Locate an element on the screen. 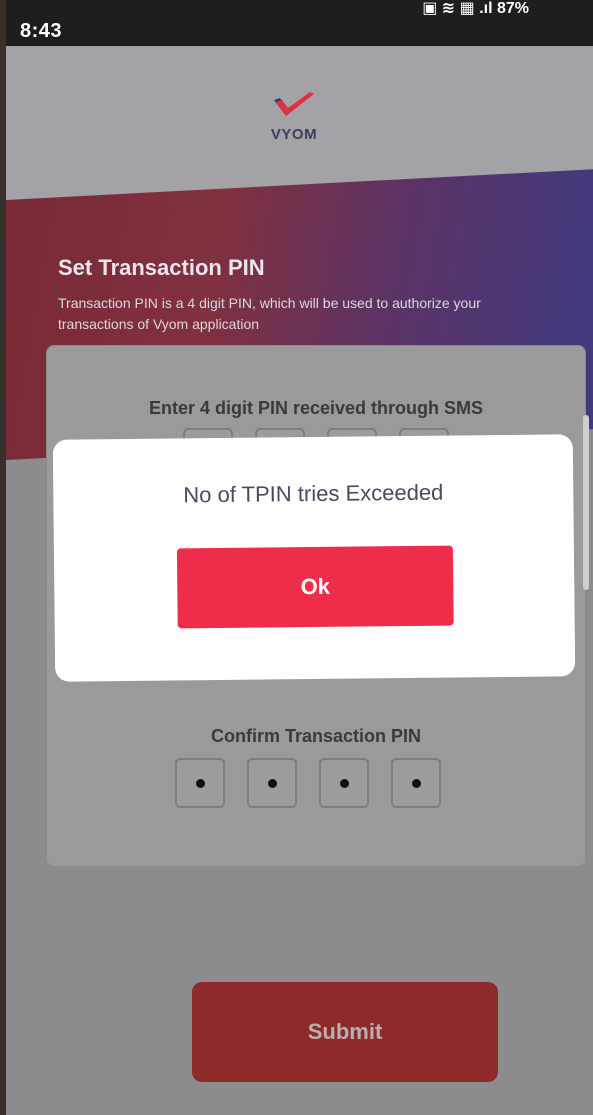 Image resolution: width=593 pixels, height=1115 pixels. status-time: 8:43 is located at coordinates (41, 31).